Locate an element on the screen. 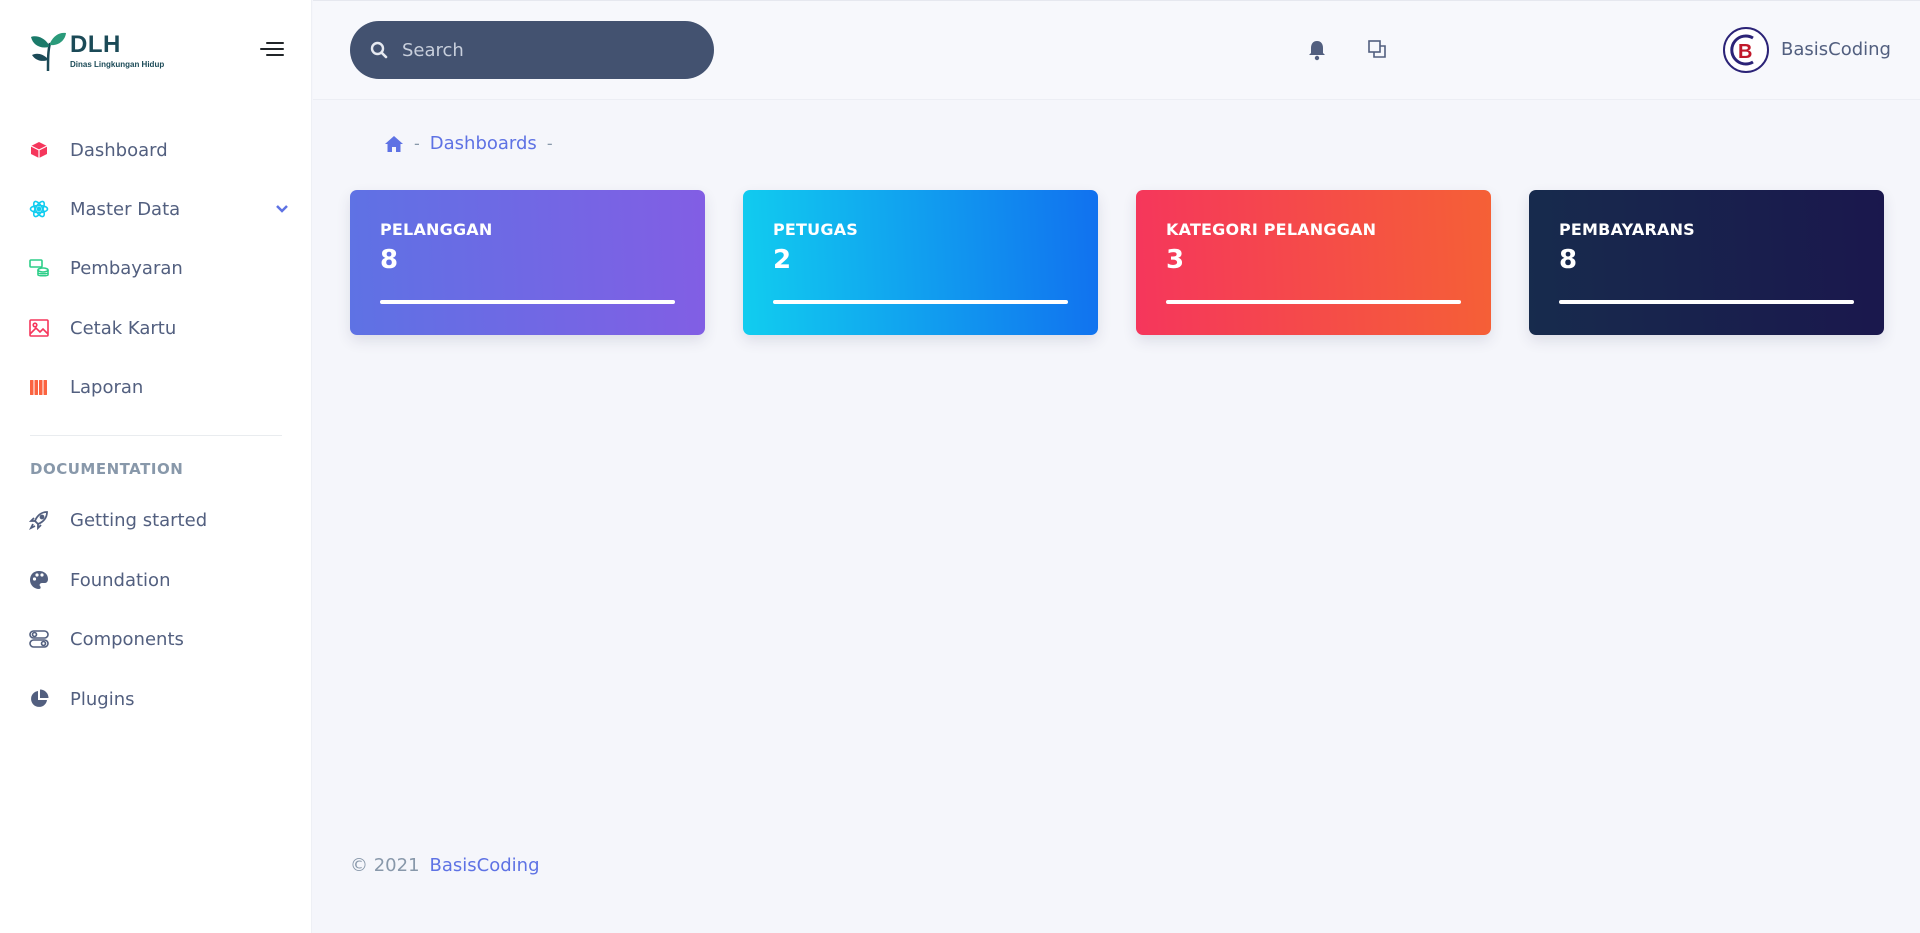  stat-card-pelanggan: PELANGGAN 8 is located at coordinates (527, 262).